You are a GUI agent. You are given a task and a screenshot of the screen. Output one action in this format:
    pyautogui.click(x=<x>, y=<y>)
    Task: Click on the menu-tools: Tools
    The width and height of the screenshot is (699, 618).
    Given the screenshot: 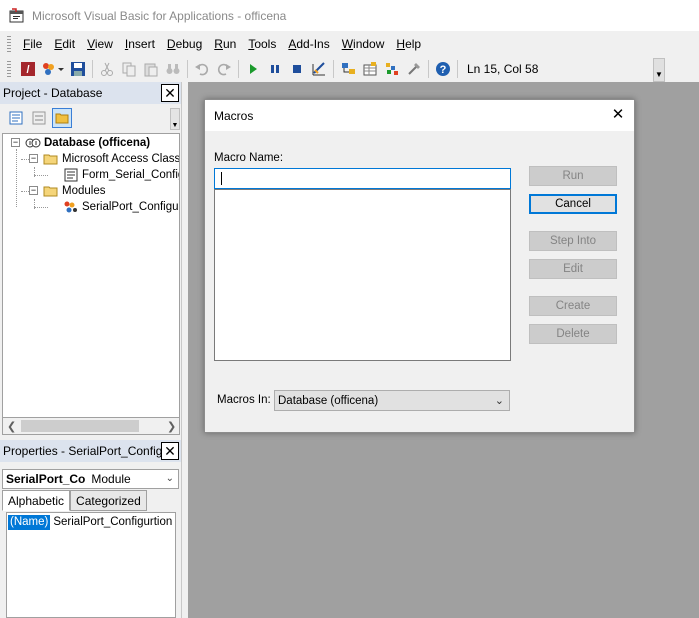 What is the action you would take?
    pyautogui.click(x=262, y=44)
    